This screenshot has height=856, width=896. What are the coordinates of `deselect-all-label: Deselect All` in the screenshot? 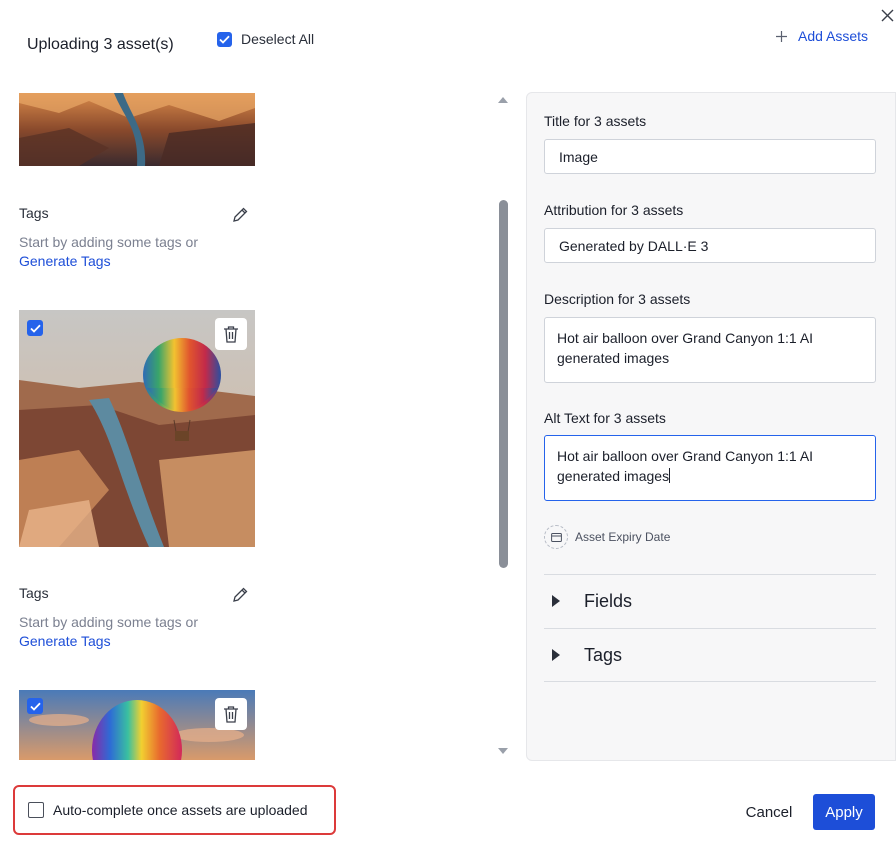 It's located at (278, 39).